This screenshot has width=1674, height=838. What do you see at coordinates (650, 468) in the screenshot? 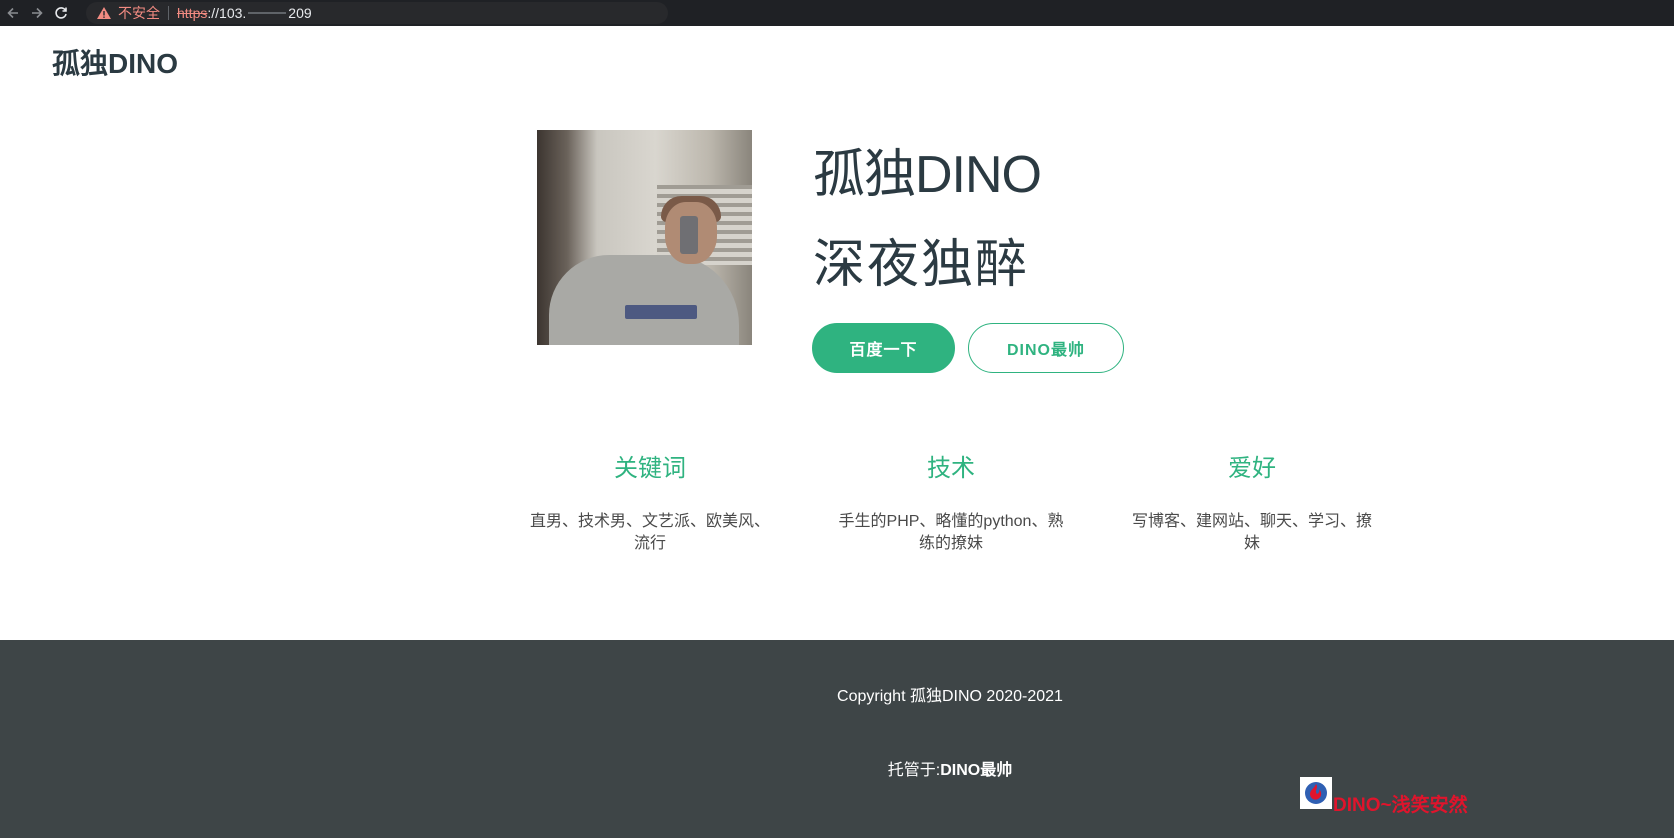
I see `feature-heading: 关键词` at bounding box center [650, 468].